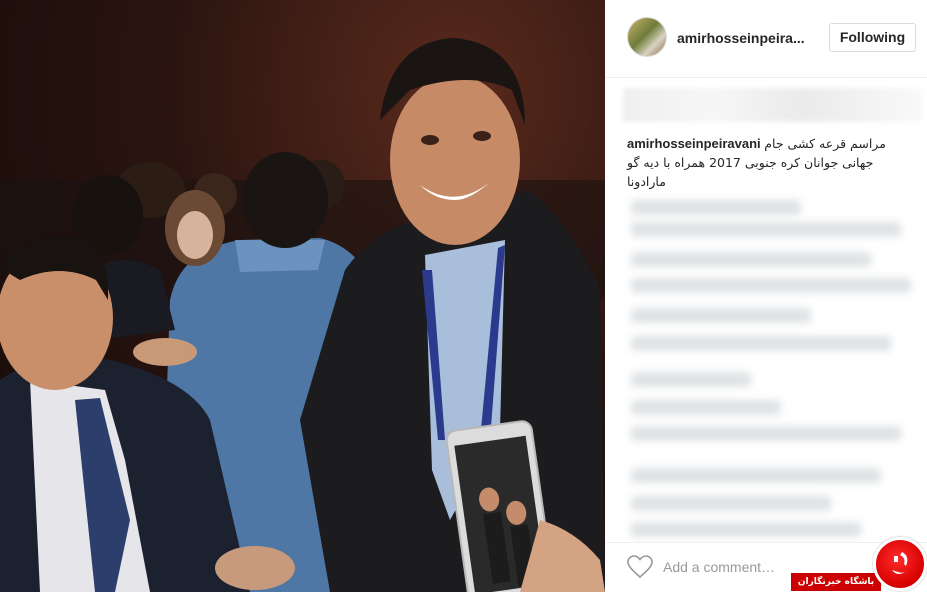 This screenshot has width=927, height=592. Describe the element at coordinates (872, 37) in the screenshot. I see `following-button: Following` at that location.